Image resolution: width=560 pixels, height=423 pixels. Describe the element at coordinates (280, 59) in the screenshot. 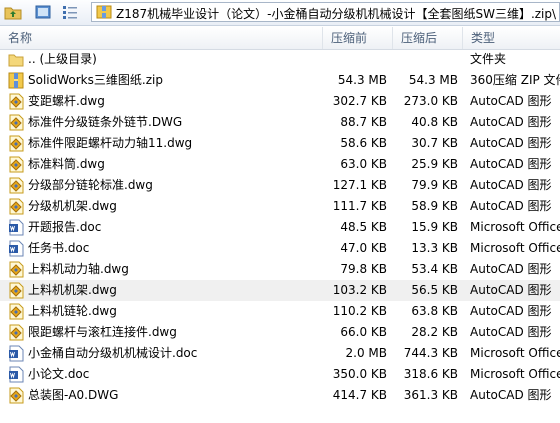

I see `file-row: .. (上级目录) 文件夹` at that location.